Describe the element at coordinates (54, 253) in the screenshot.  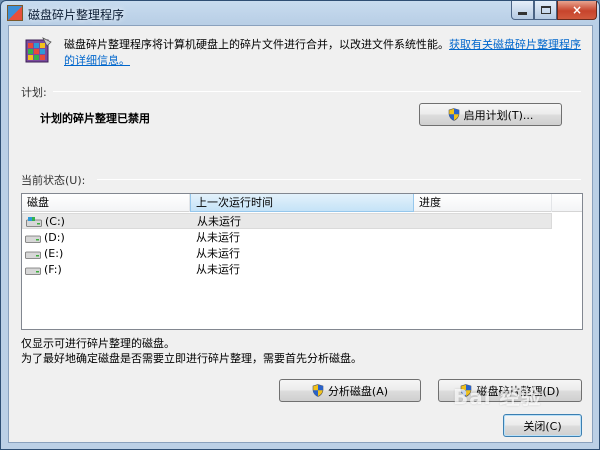
I see `disk-name: (E:)` at that location.